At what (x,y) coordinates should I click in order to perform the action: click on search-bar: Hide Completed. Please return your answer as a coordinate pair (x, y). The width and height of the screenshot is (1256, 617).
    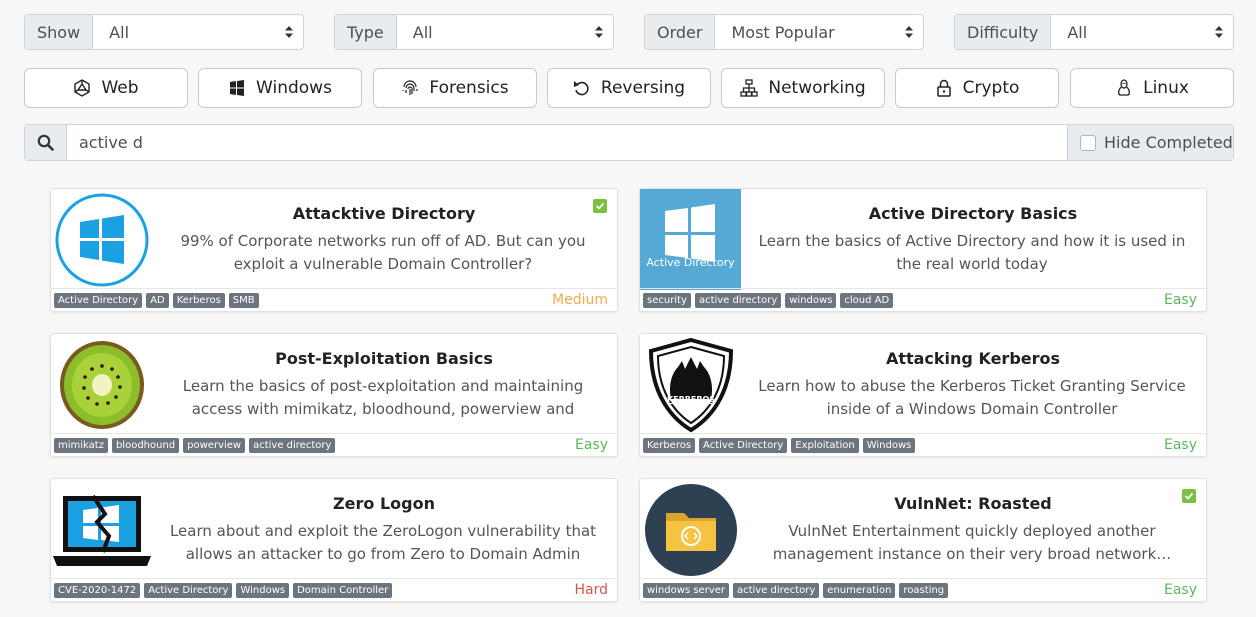
    Looking at the image, I should click on (629, 142).